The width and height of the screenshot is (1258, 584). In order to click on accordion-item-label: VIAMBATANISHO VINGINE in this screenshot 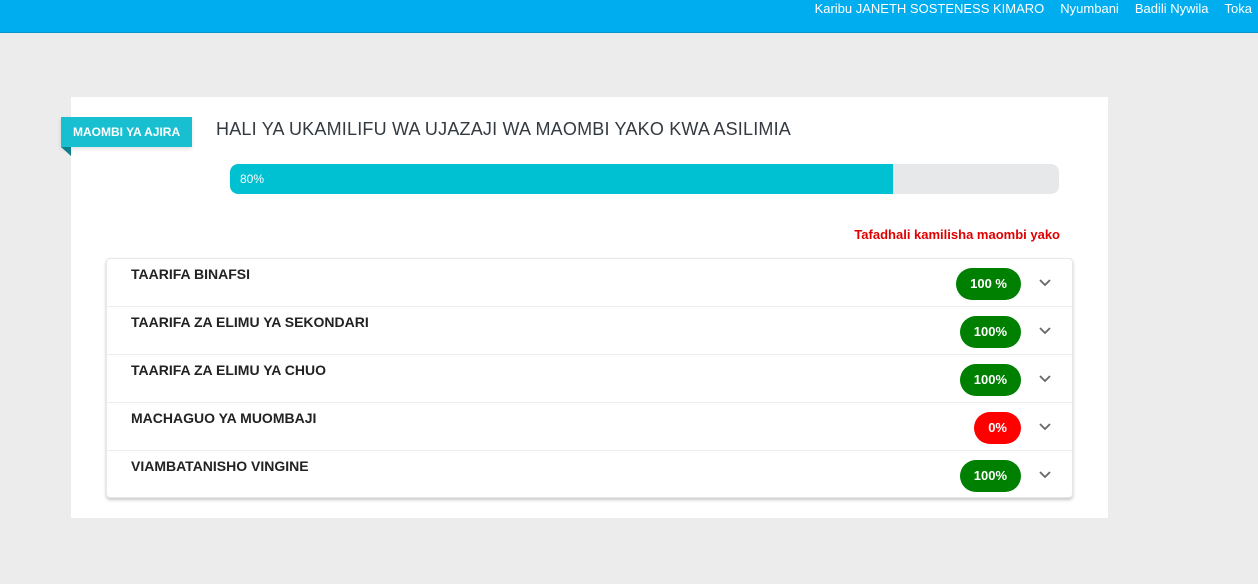, I will do `click(220, 466)`.